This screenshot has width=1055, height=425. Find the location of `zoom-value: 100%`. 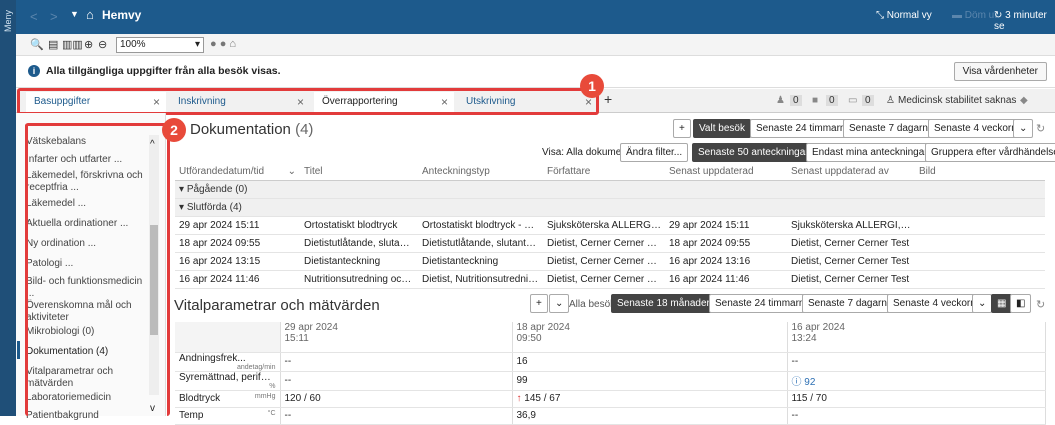

zoom-value: 100% is located at coordinates (133, 44).